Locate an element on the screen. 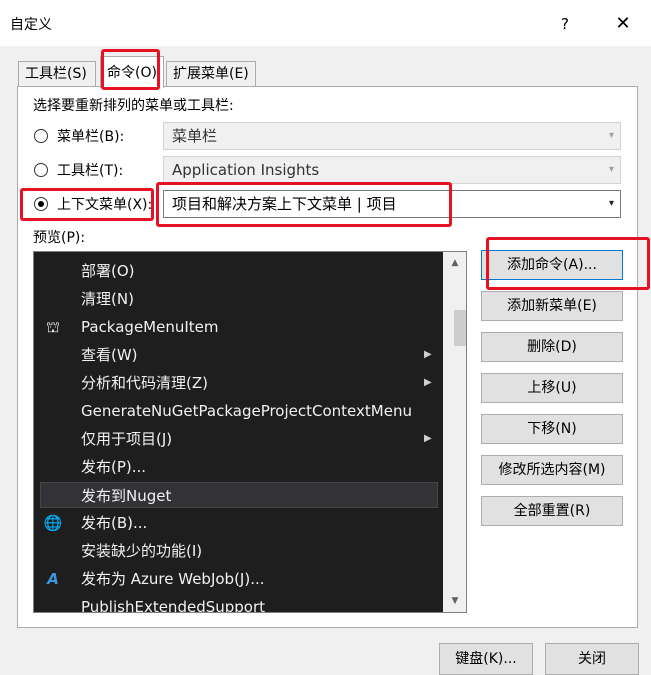 Image resolution: width=651 pixels, height=675 pixels. preview-item-view: 查看(W) ▶ is located at coordinates (239, 355).